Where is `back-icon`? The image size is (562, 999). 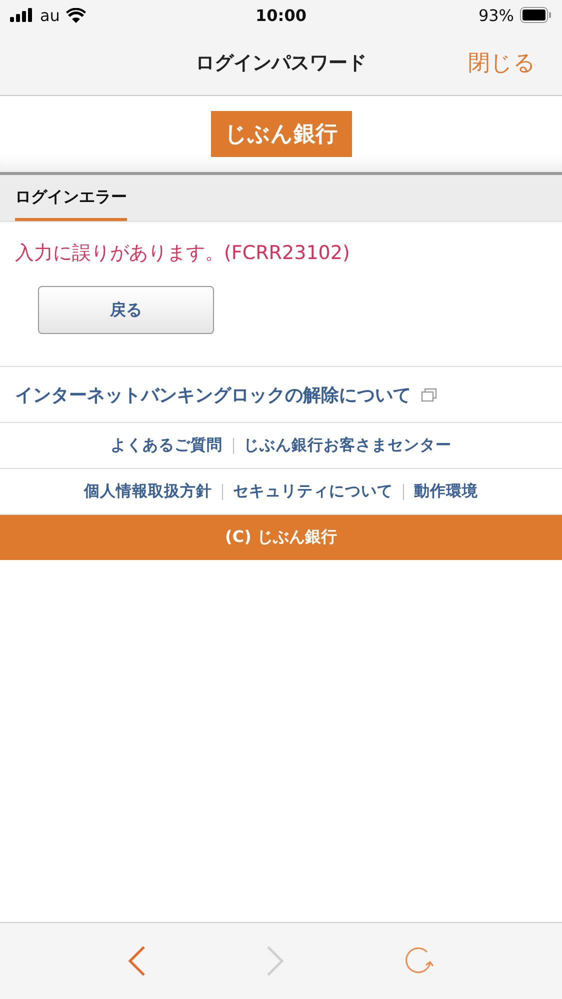
back-icon is located at coordinates (137, 961).